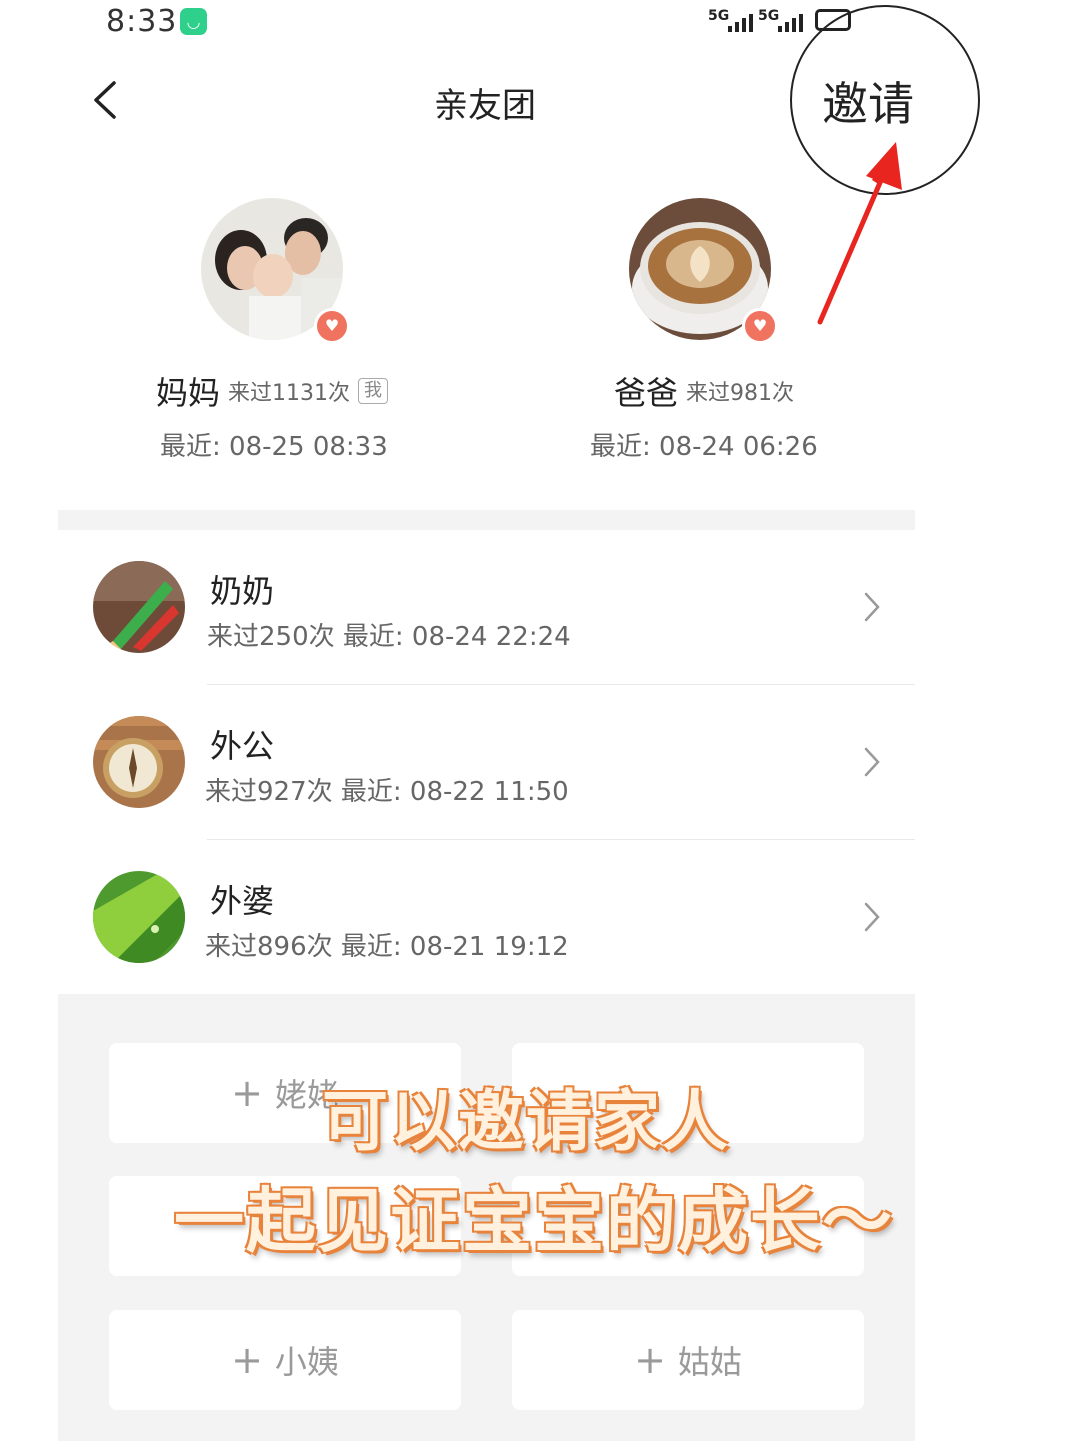 The height and width of the screenshot is (1441, 1080). I want to click on member-mom-header: 妈妈 来过1131次 我, so click(272, 391).